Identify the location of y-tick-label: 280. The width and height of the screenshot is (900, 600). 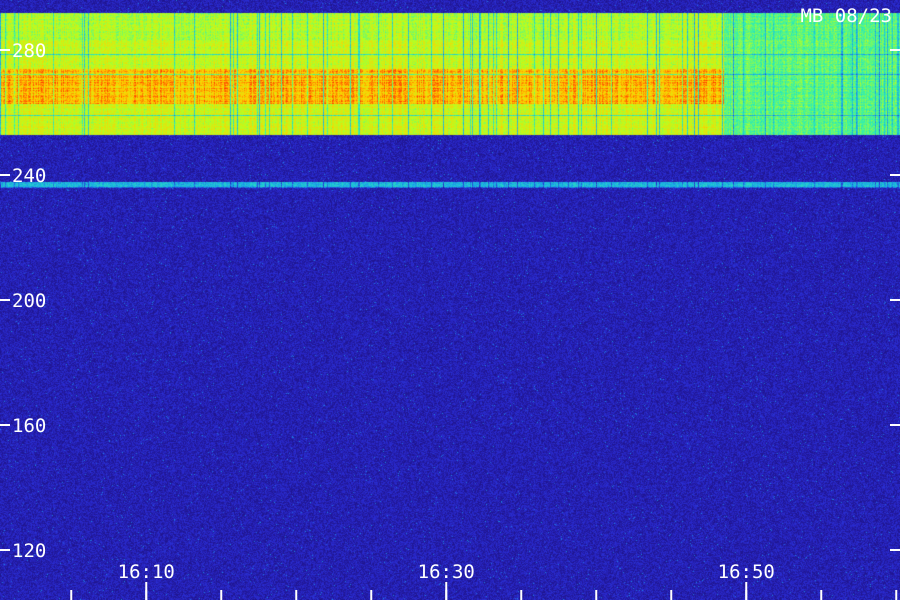
(29, 51).